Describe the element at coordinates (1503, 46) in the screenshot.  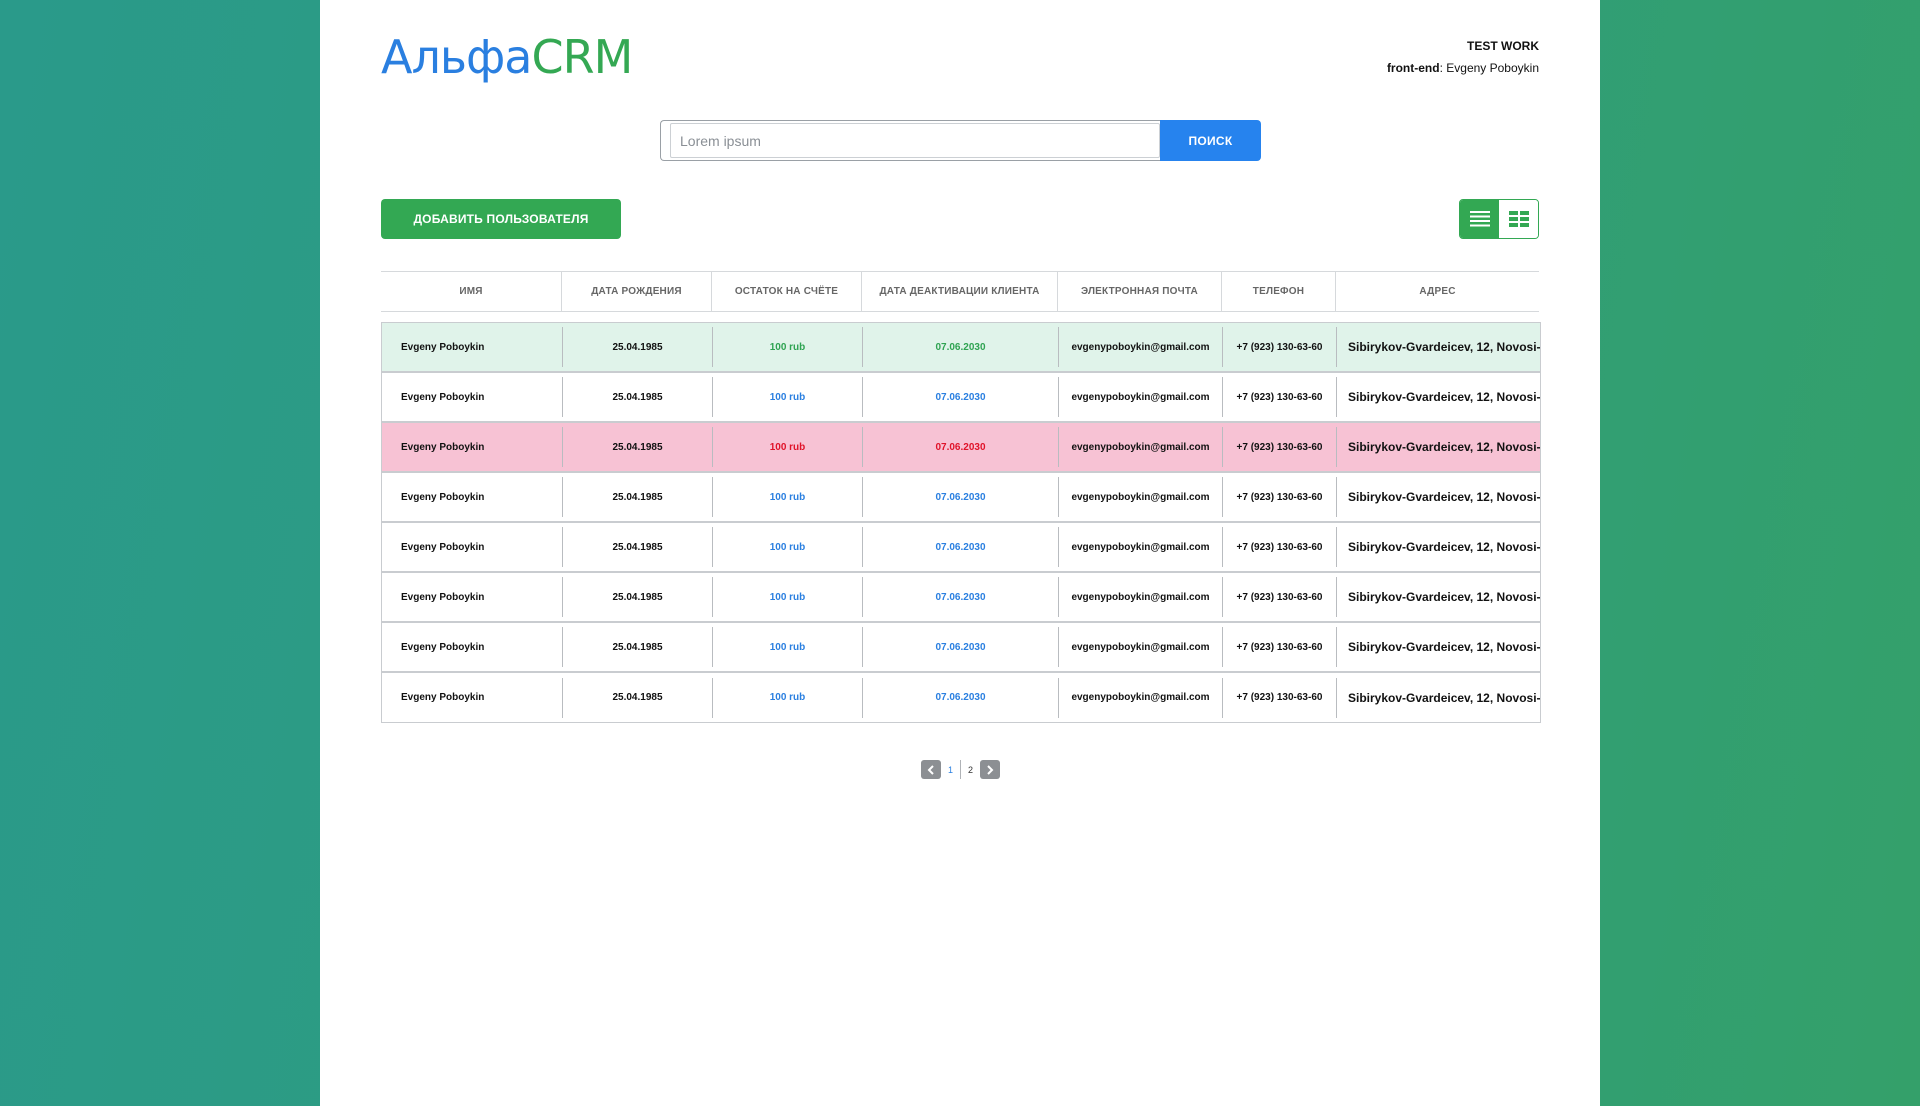
I see `credits-title: TEST WORK` at that location.